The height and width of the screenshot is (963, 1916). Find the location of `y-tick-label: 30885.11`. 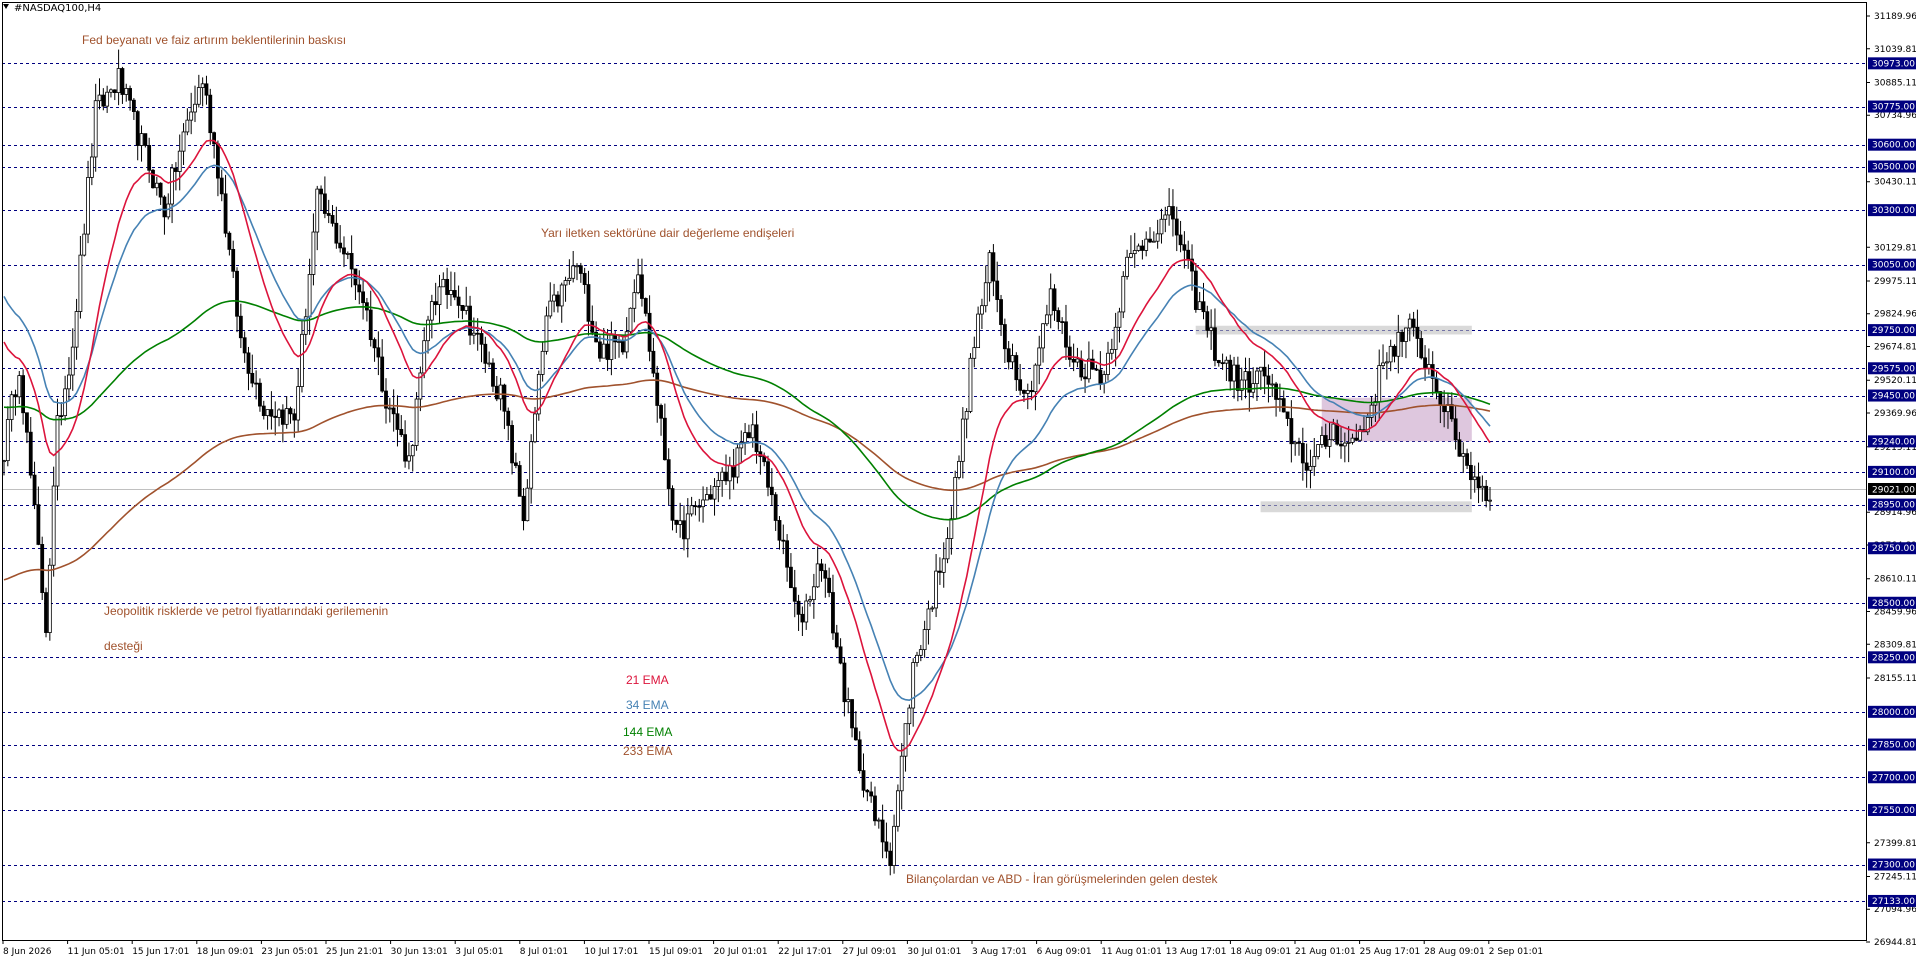

y-tick-label: 30885.11 is located at coordinates (1895, 83).